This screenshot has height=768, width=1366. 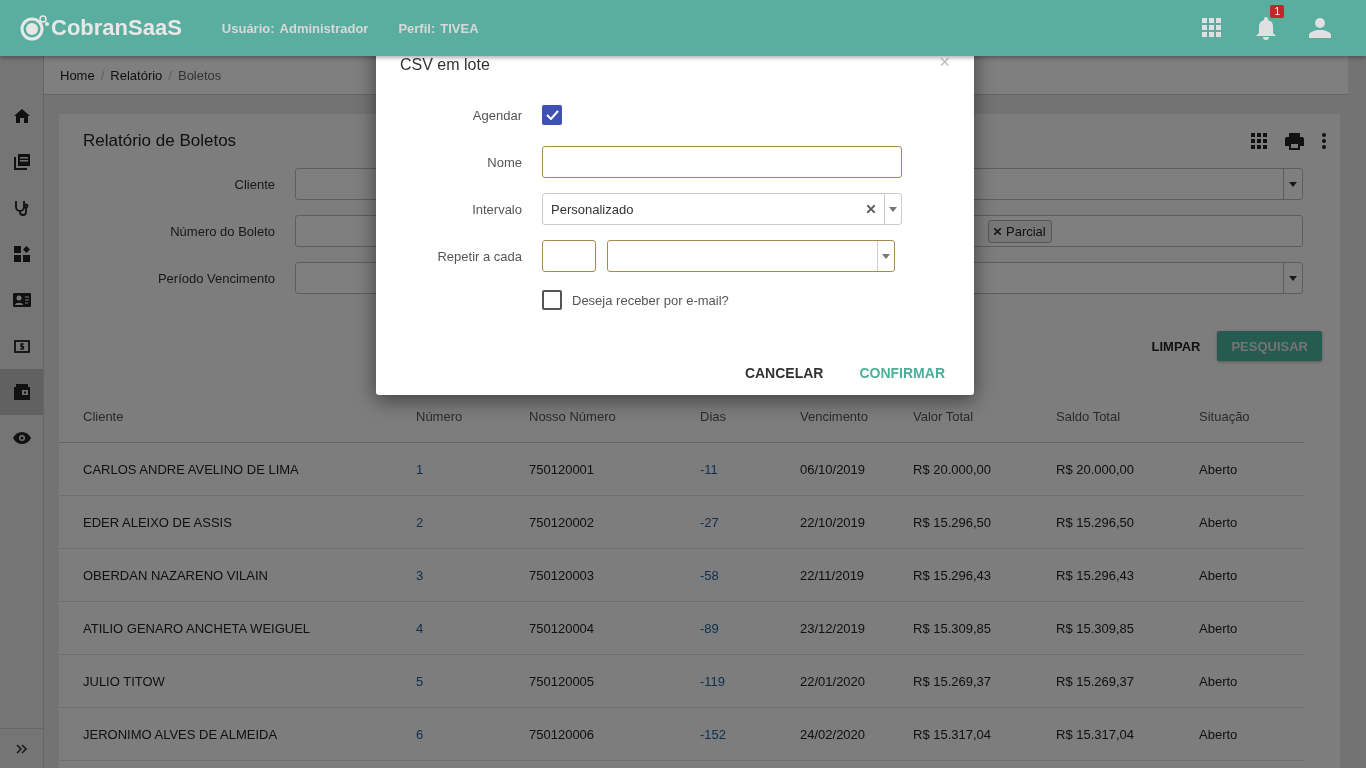 What do you see at coordinates (497, 209) in the screenshot?
I see `field-label: Intervalo` at bounding box center [497, 209].